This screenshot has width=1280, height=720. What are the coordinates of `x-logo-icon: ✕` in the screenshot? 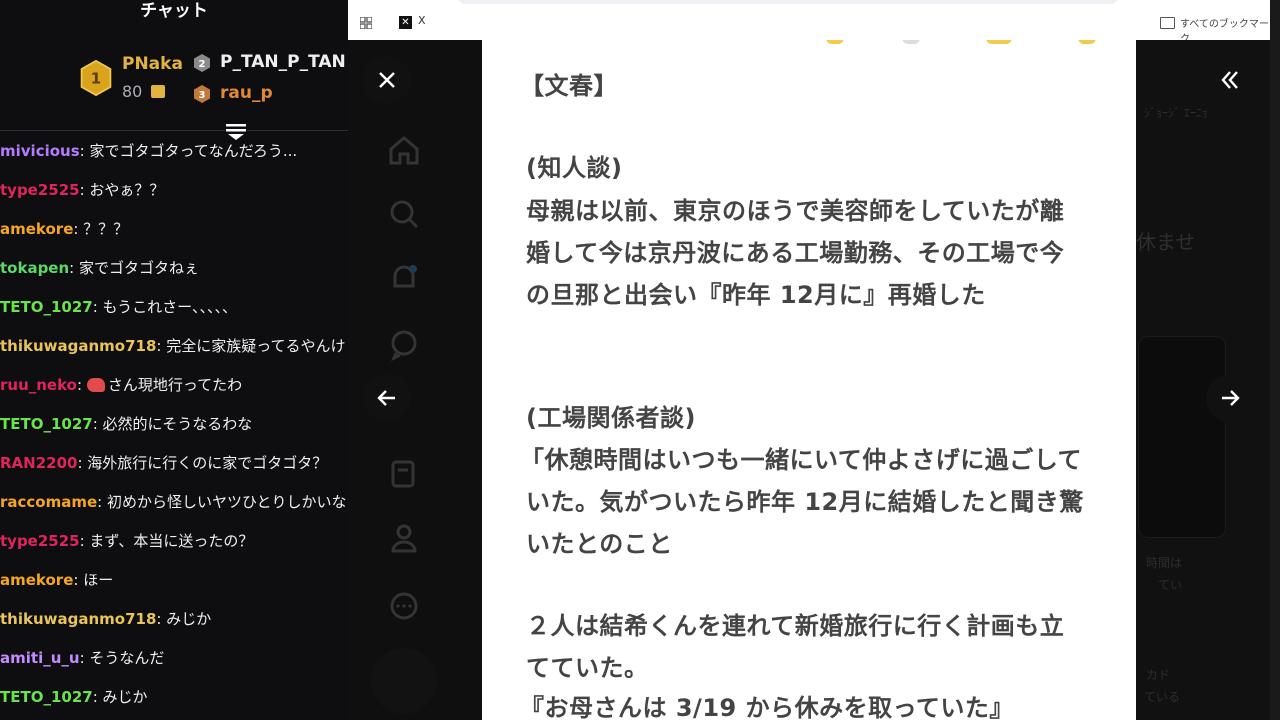 It's located at (405, 22).